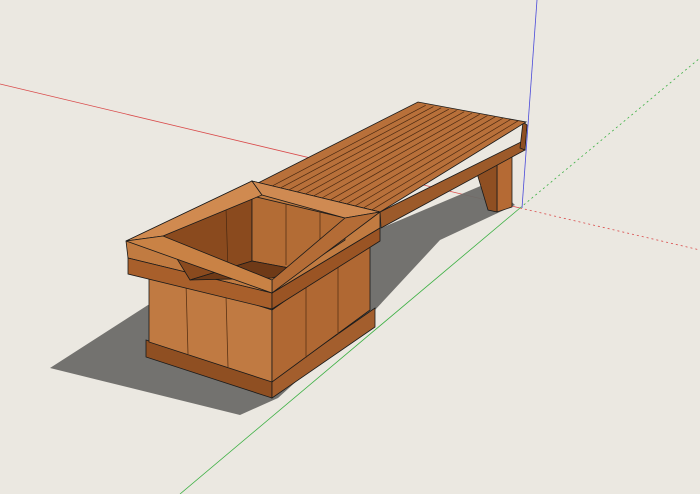 This screenshot has height=494, width=700. Describe the element at coordinates (609, 229) in the screenshot. I see `red-axis-dotted` at that location.